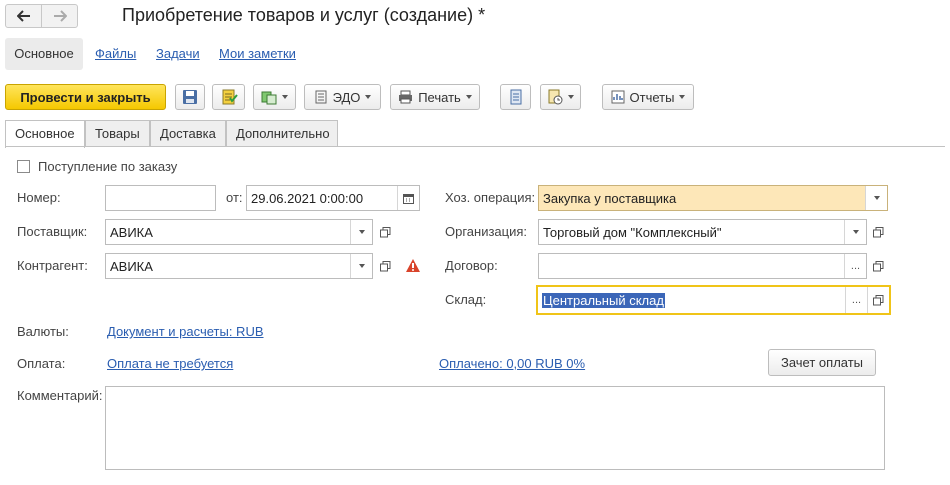 This screenshot has width=950, height=485. What do you see at coordinates (321, 97) in the screenshot?
I see `edo-icon` at bounding box center [321, 97].